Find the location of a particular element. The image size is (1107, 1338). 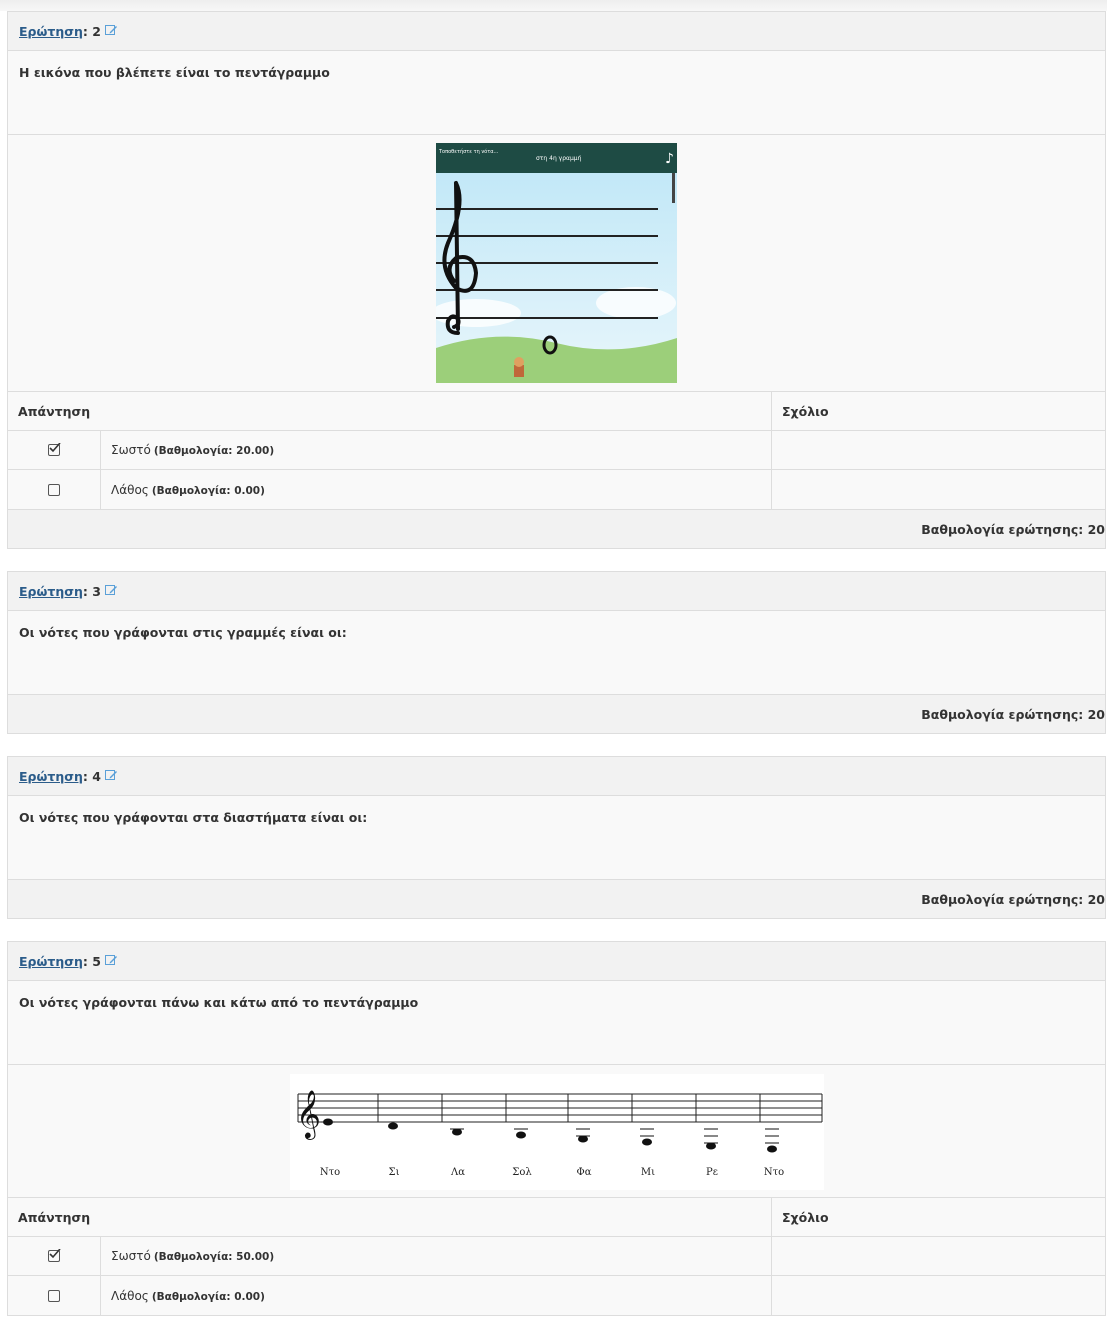

question-image-container: 𝄞 Ντο Σι Λα Σολ Φα Μι Ρε Ντο is located at coordinates (556, 1131).